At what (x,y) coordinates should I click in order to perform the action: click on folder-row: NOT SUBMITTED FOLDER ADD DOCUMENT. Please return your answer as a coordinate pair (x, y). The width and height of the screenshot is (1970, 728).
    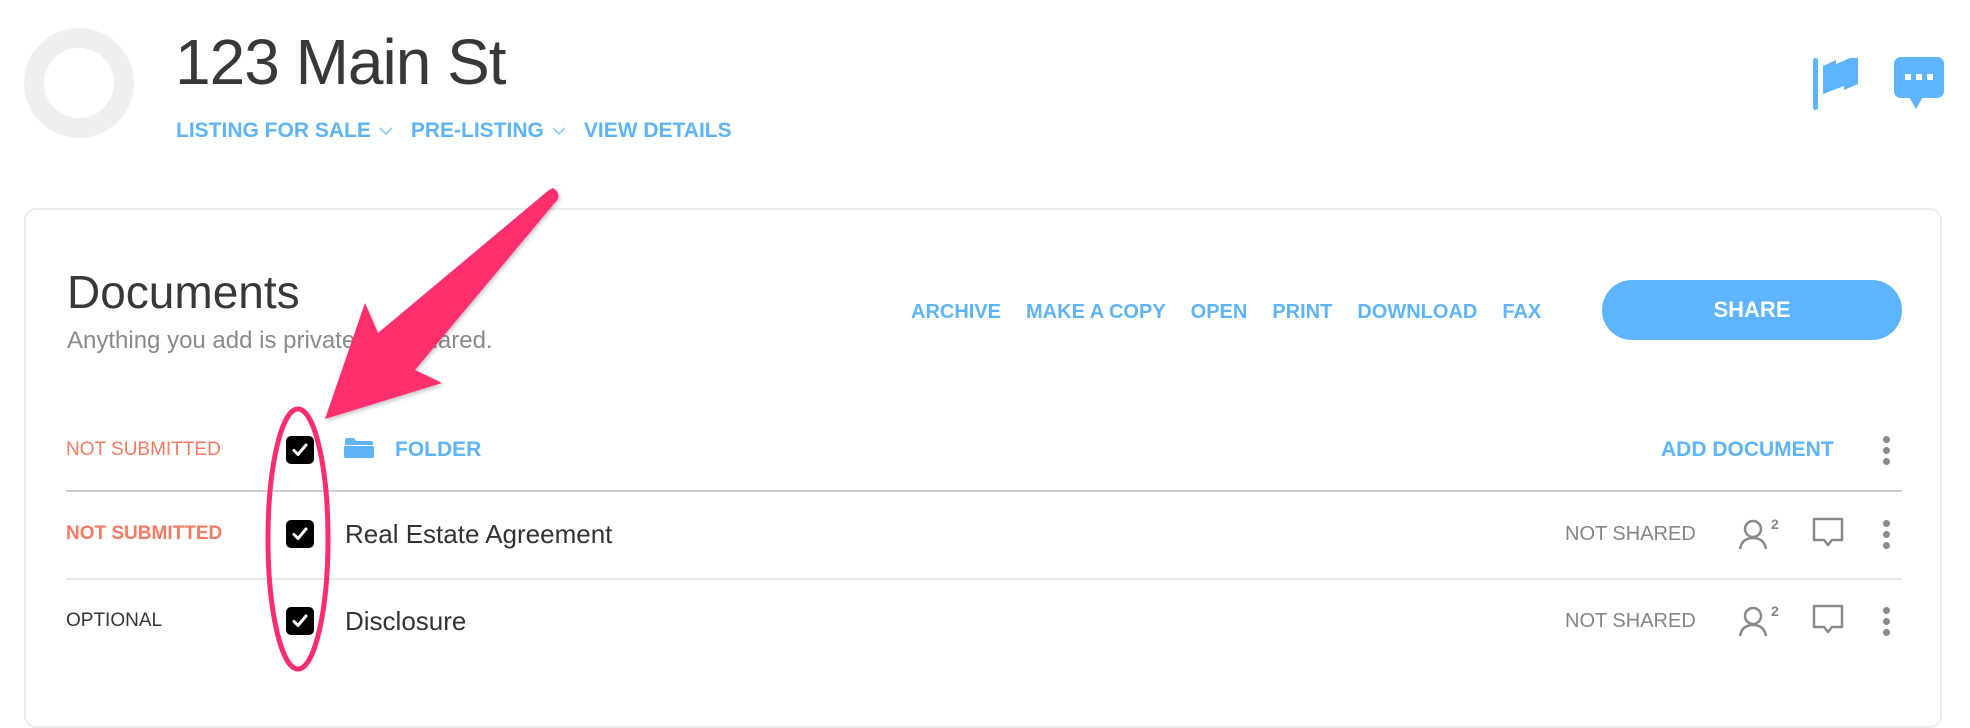
    Looking at the image, I should click on (984, 450).